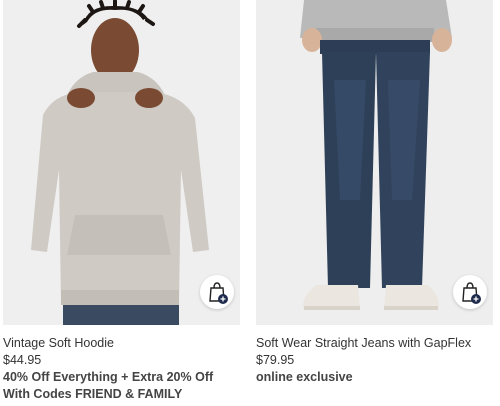  Describe the element at coordinates (22, 360) in the screenshot. I see `product-price: $44.95` at that location.